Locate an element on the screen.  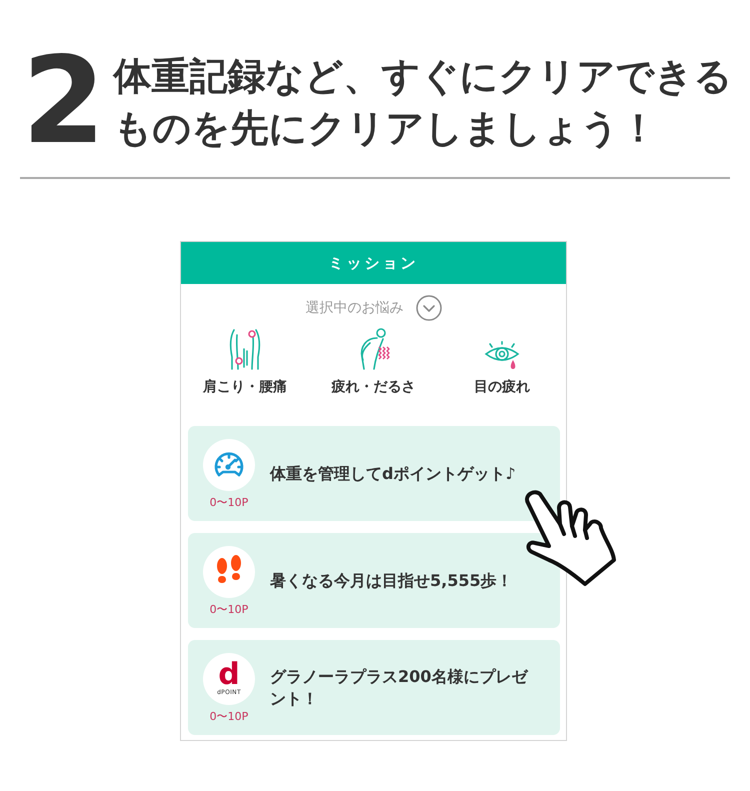
panel-title: ミッション is located at coordinates (373, 263).